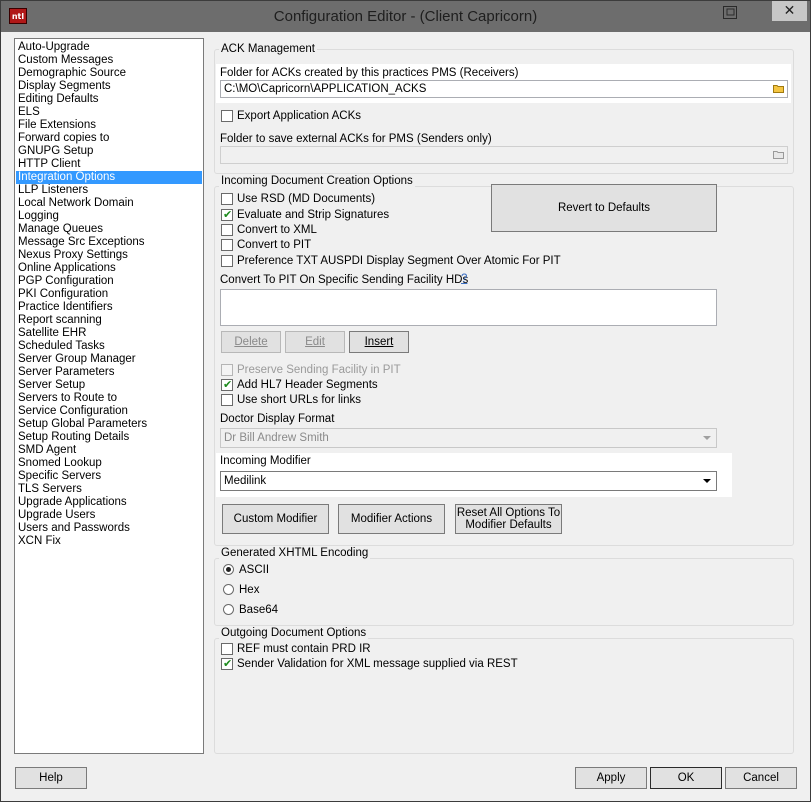 This screenshot has width=811, height=802. Describe the element at coordinates (227, 230) in the screenshot. I see `convert-to-xml-checkbox` at that location.